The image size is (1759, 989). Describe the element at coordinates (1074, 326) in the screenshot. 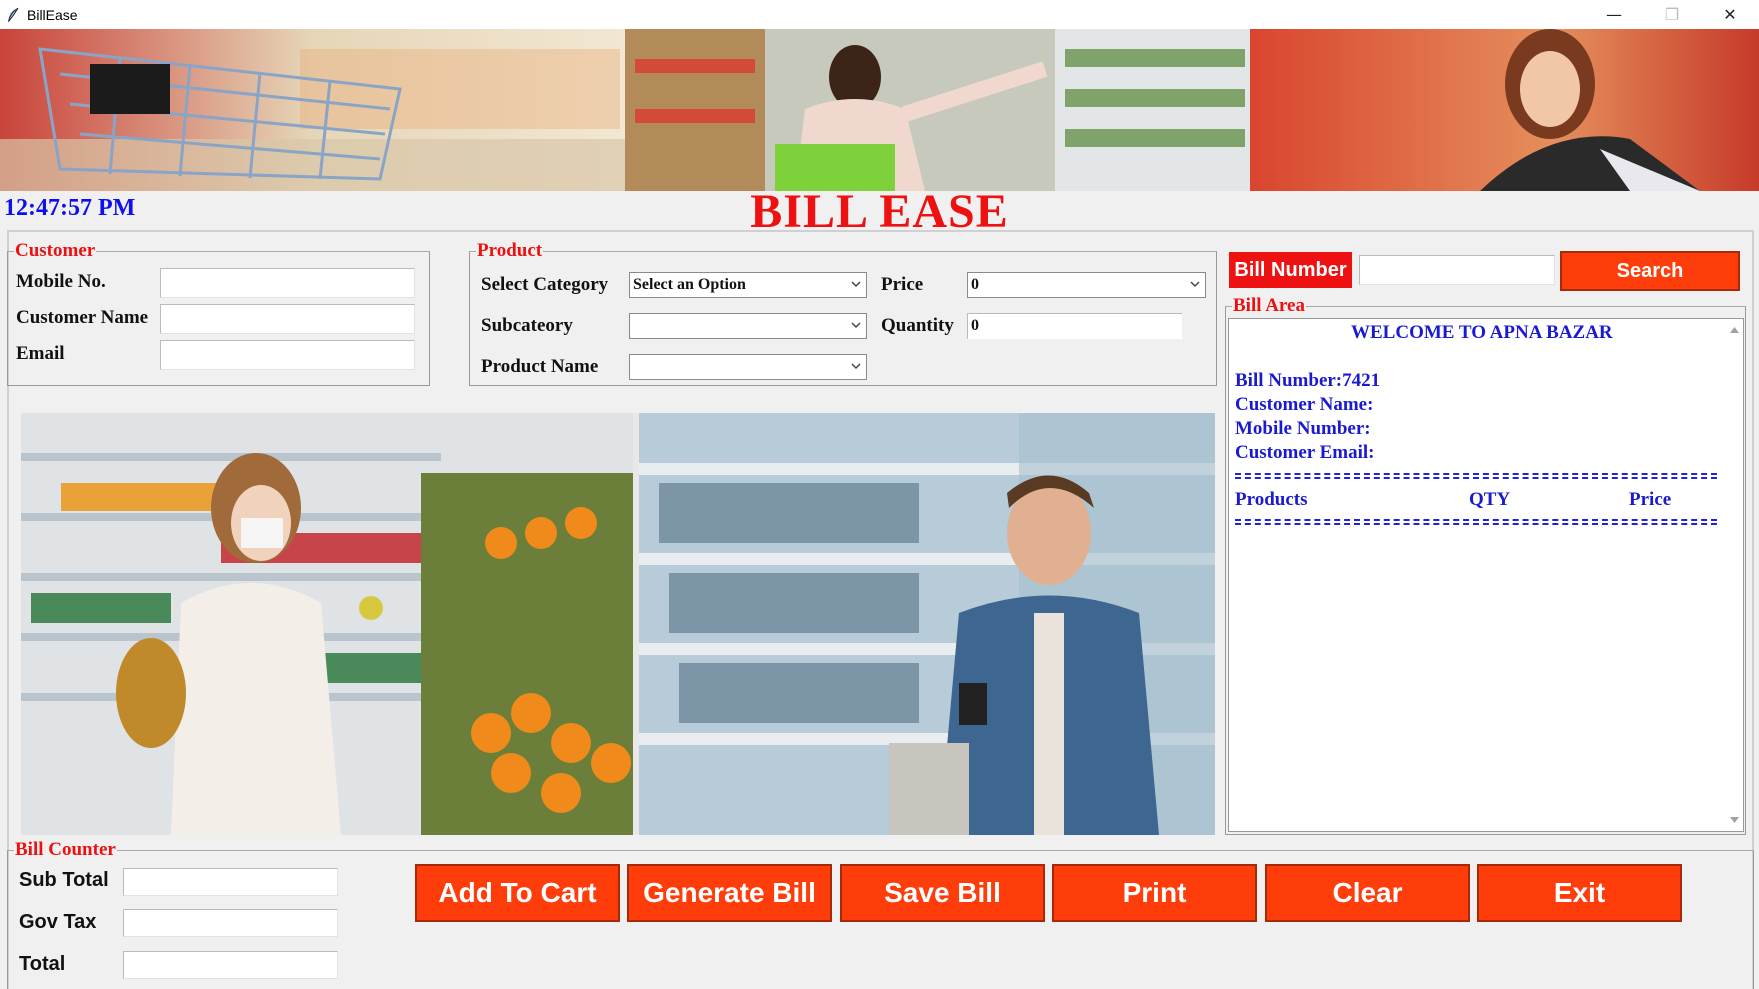

I see `quantity-input: 0` at that location.